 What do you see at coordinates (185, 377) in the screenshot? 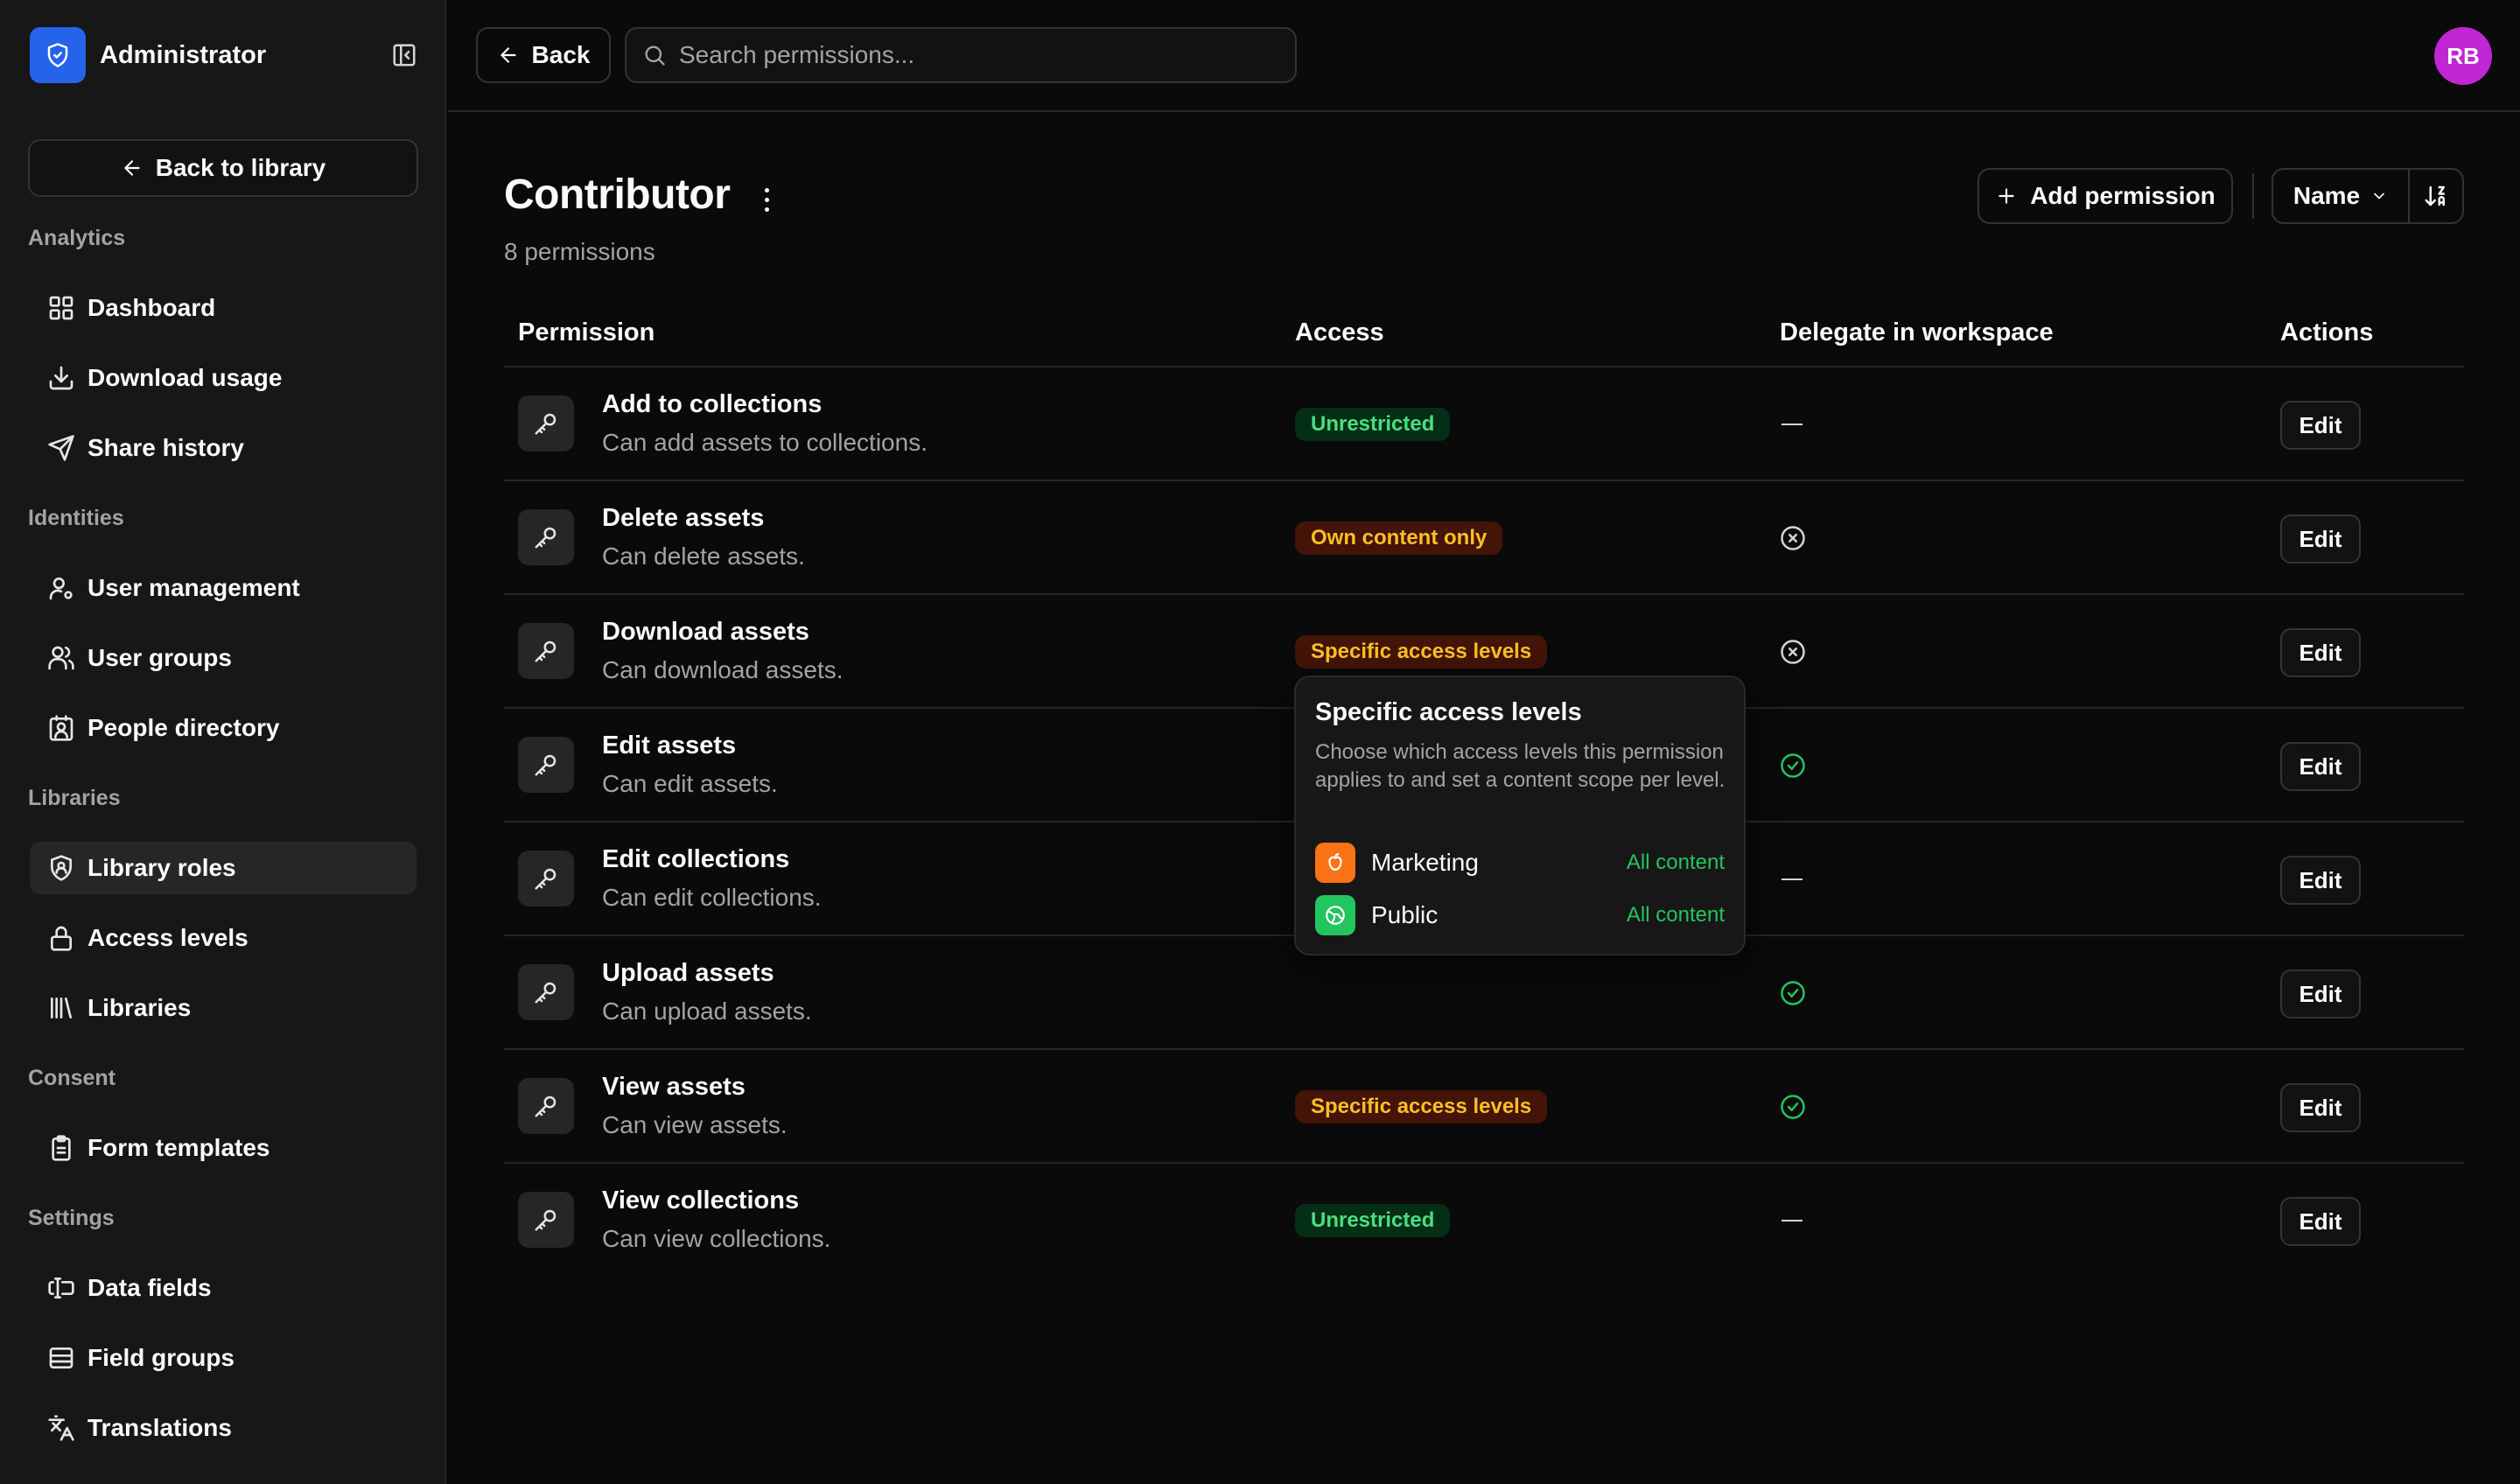
I see `sidebar-item-label: Download usage` at bounding box center [185, 377].